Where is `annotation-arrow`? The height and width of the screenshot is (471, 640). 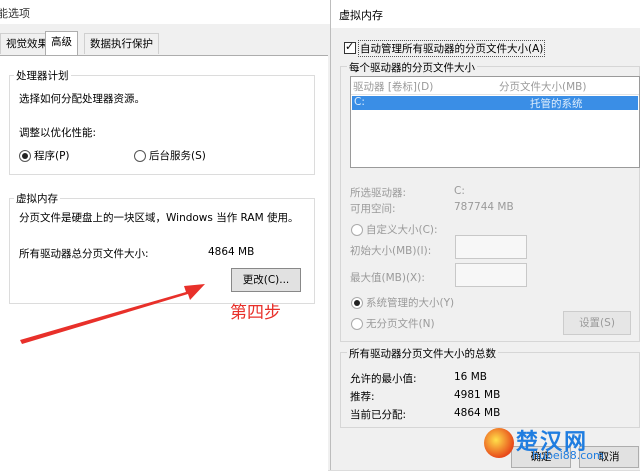 annotation-arrow is located at coordinates (112, 314).